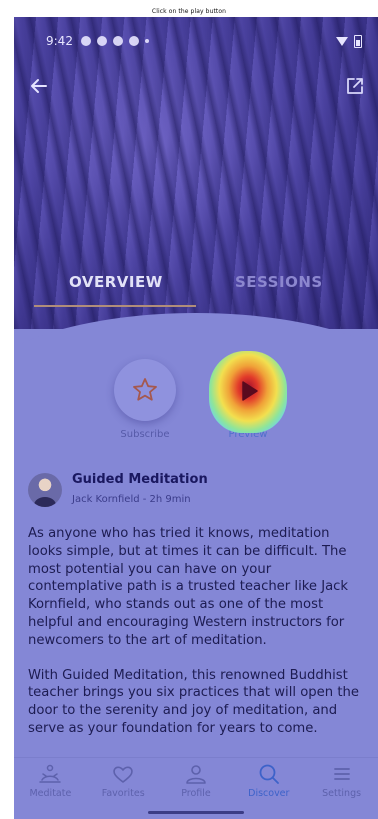 The height and width of the screenshot is (819, 378). I want to click on battery-icon, so click(358, 41).